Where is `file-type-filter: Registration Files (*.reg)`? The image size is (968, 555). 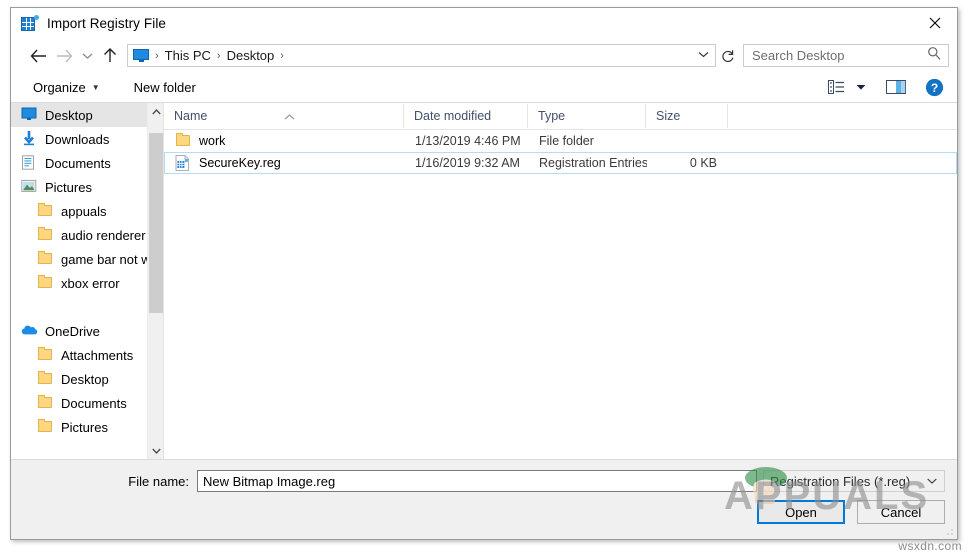 file-type-filter: Registration Files (*.reg) is located at coordinates (854, 481).